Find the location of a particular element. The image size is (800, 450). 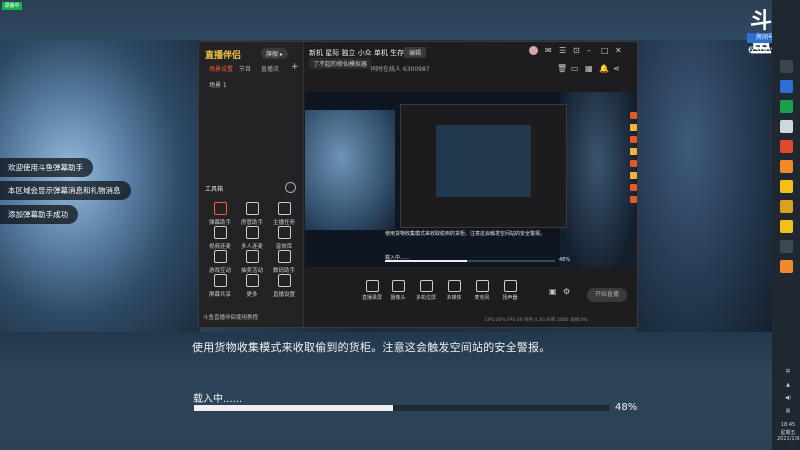

camera-icon: ▣ is located at coordinates (553, 291).